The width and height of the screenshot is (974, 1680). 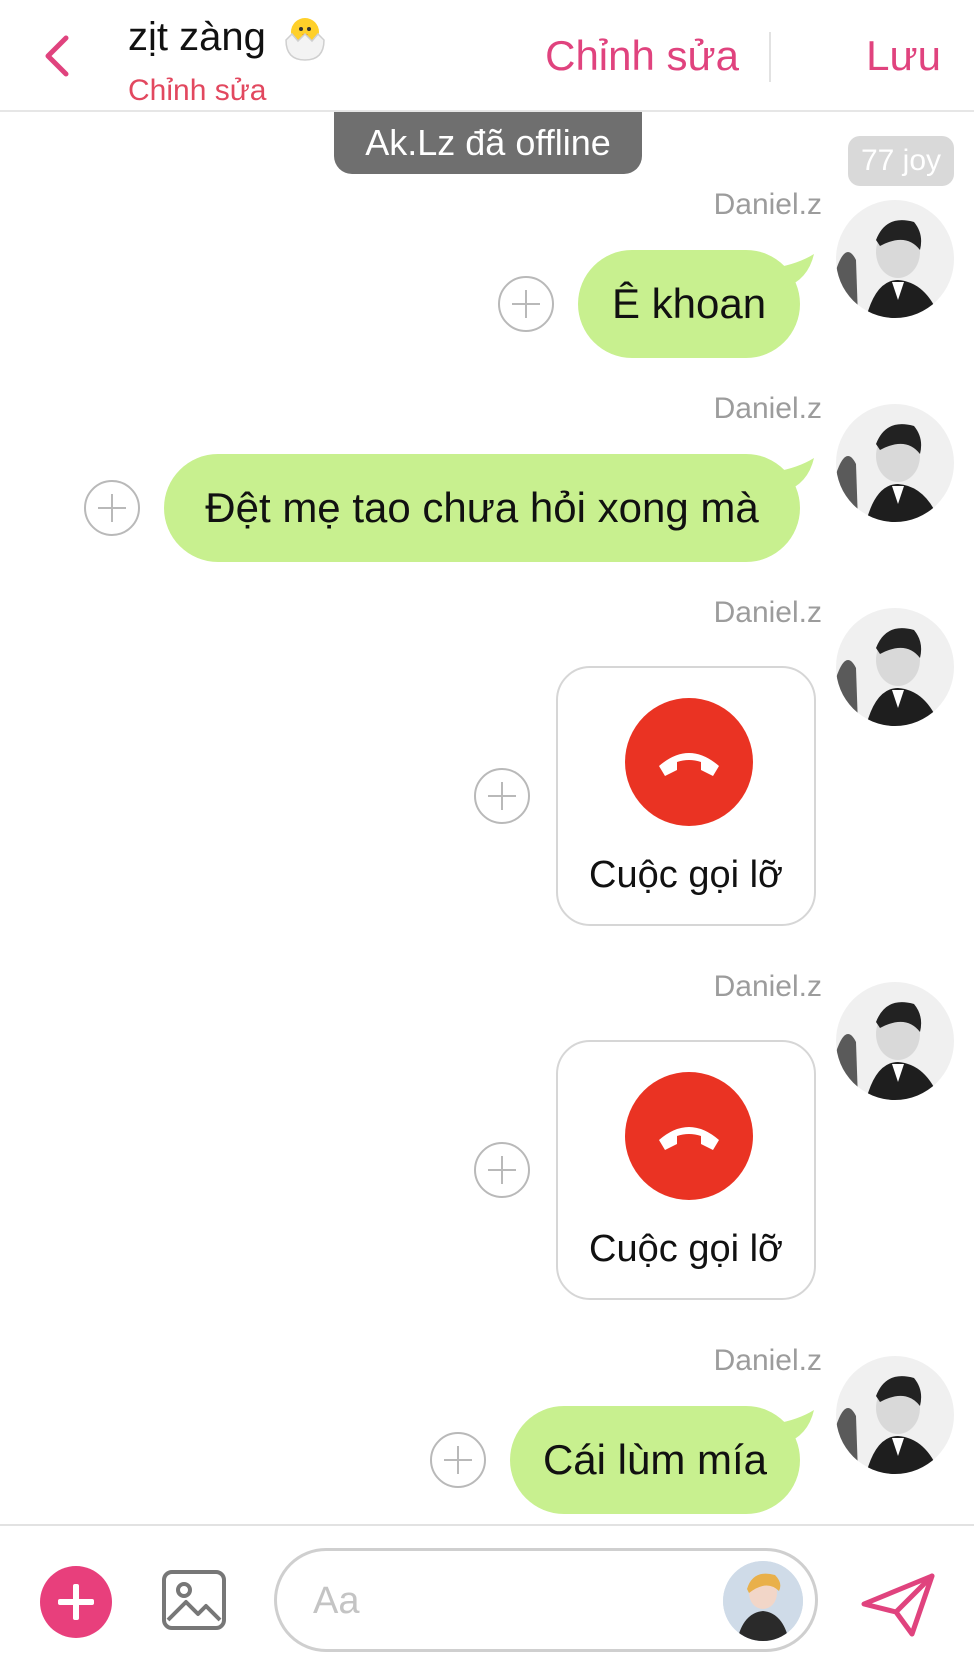 What do you see at coordinates (689, 303) in the screenshot?
I see `message-text: Ê khoan` at bounding box center [689, 303].